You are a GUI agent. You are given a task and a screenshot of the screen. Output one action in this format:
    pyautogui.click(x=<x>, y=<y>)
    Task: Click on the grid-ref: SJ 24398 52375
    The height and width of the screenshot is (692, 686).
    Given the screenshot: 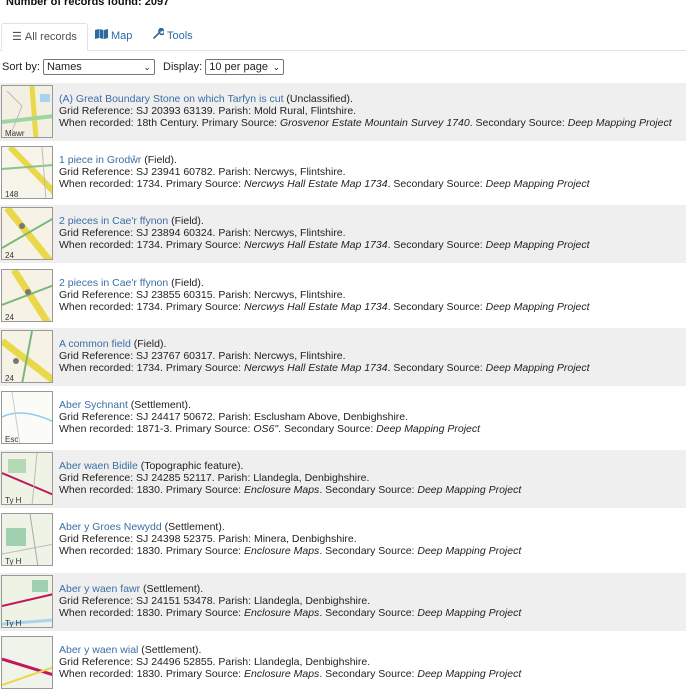 What is the action you would take?
    pyautogui.click(x=174, y=539)
    